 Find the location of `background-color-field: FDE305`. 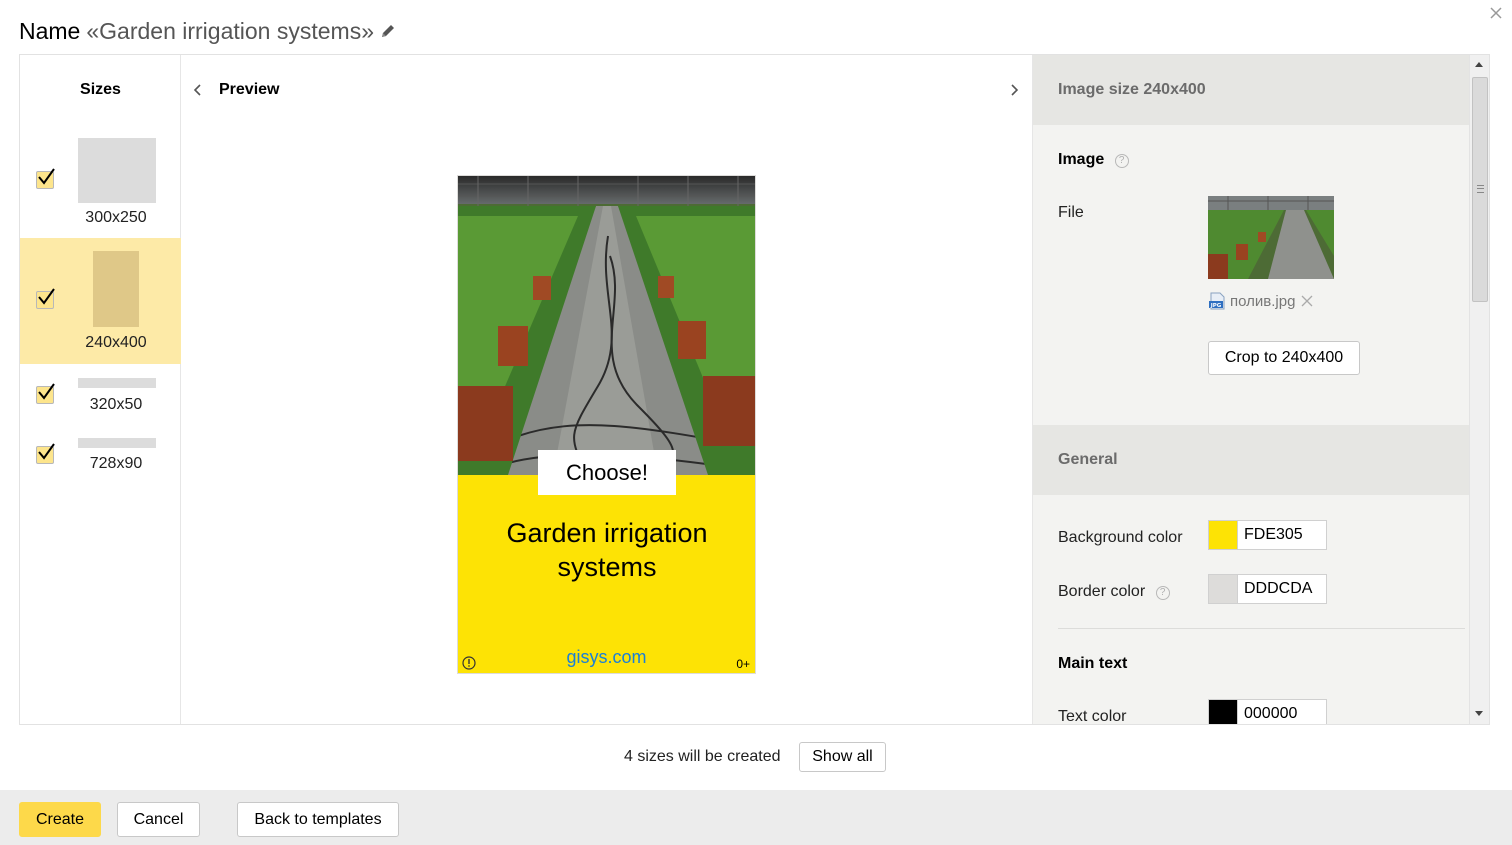

background-color-field: FDE305 is located at coordinates (1267, 535).